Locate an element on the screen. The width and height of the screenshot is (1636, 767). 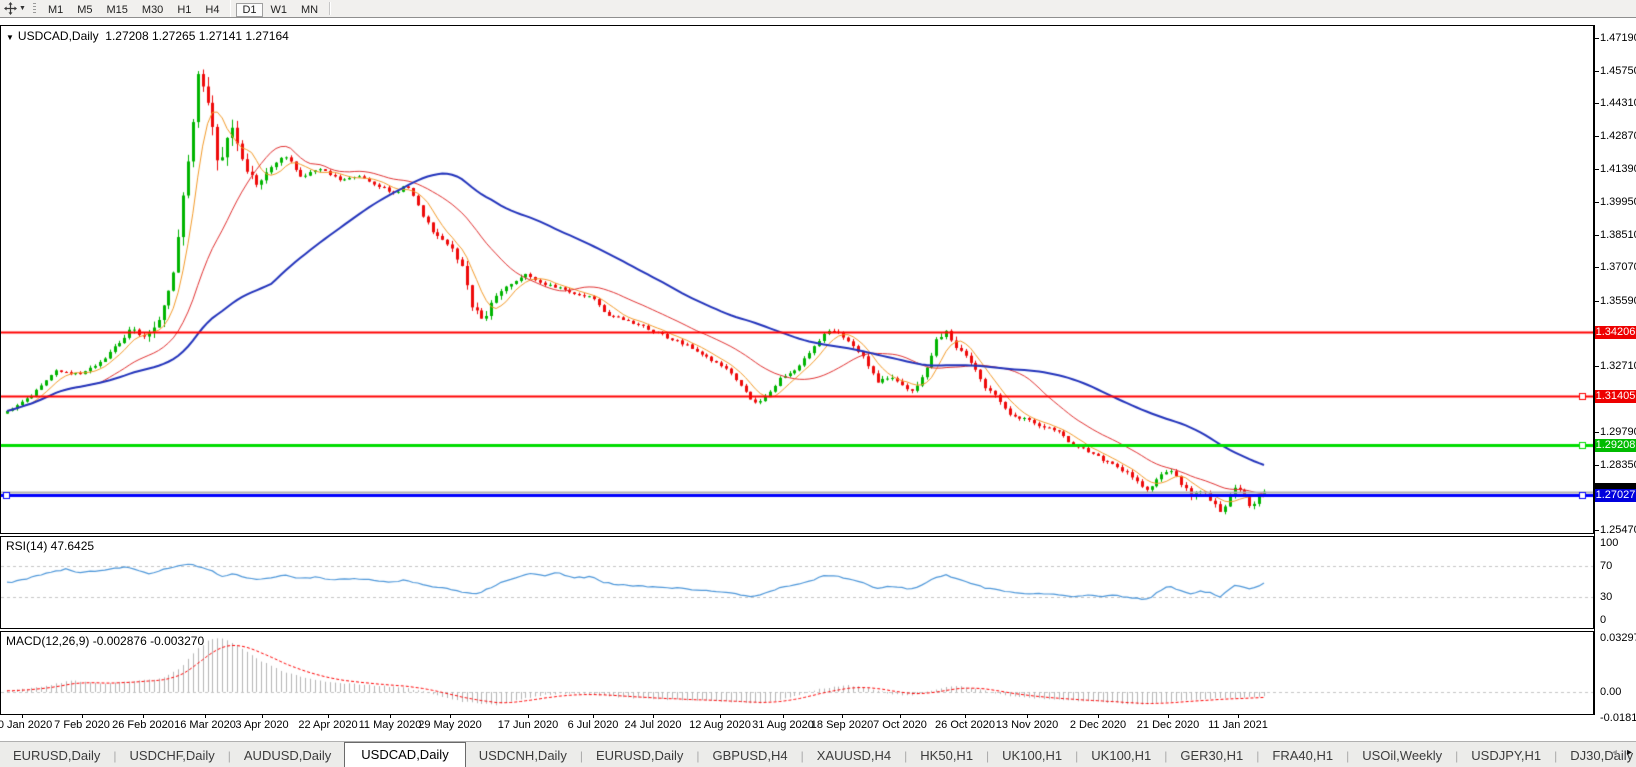
price-tick-label: 1.37070 is located at coordinates (1615, 267).